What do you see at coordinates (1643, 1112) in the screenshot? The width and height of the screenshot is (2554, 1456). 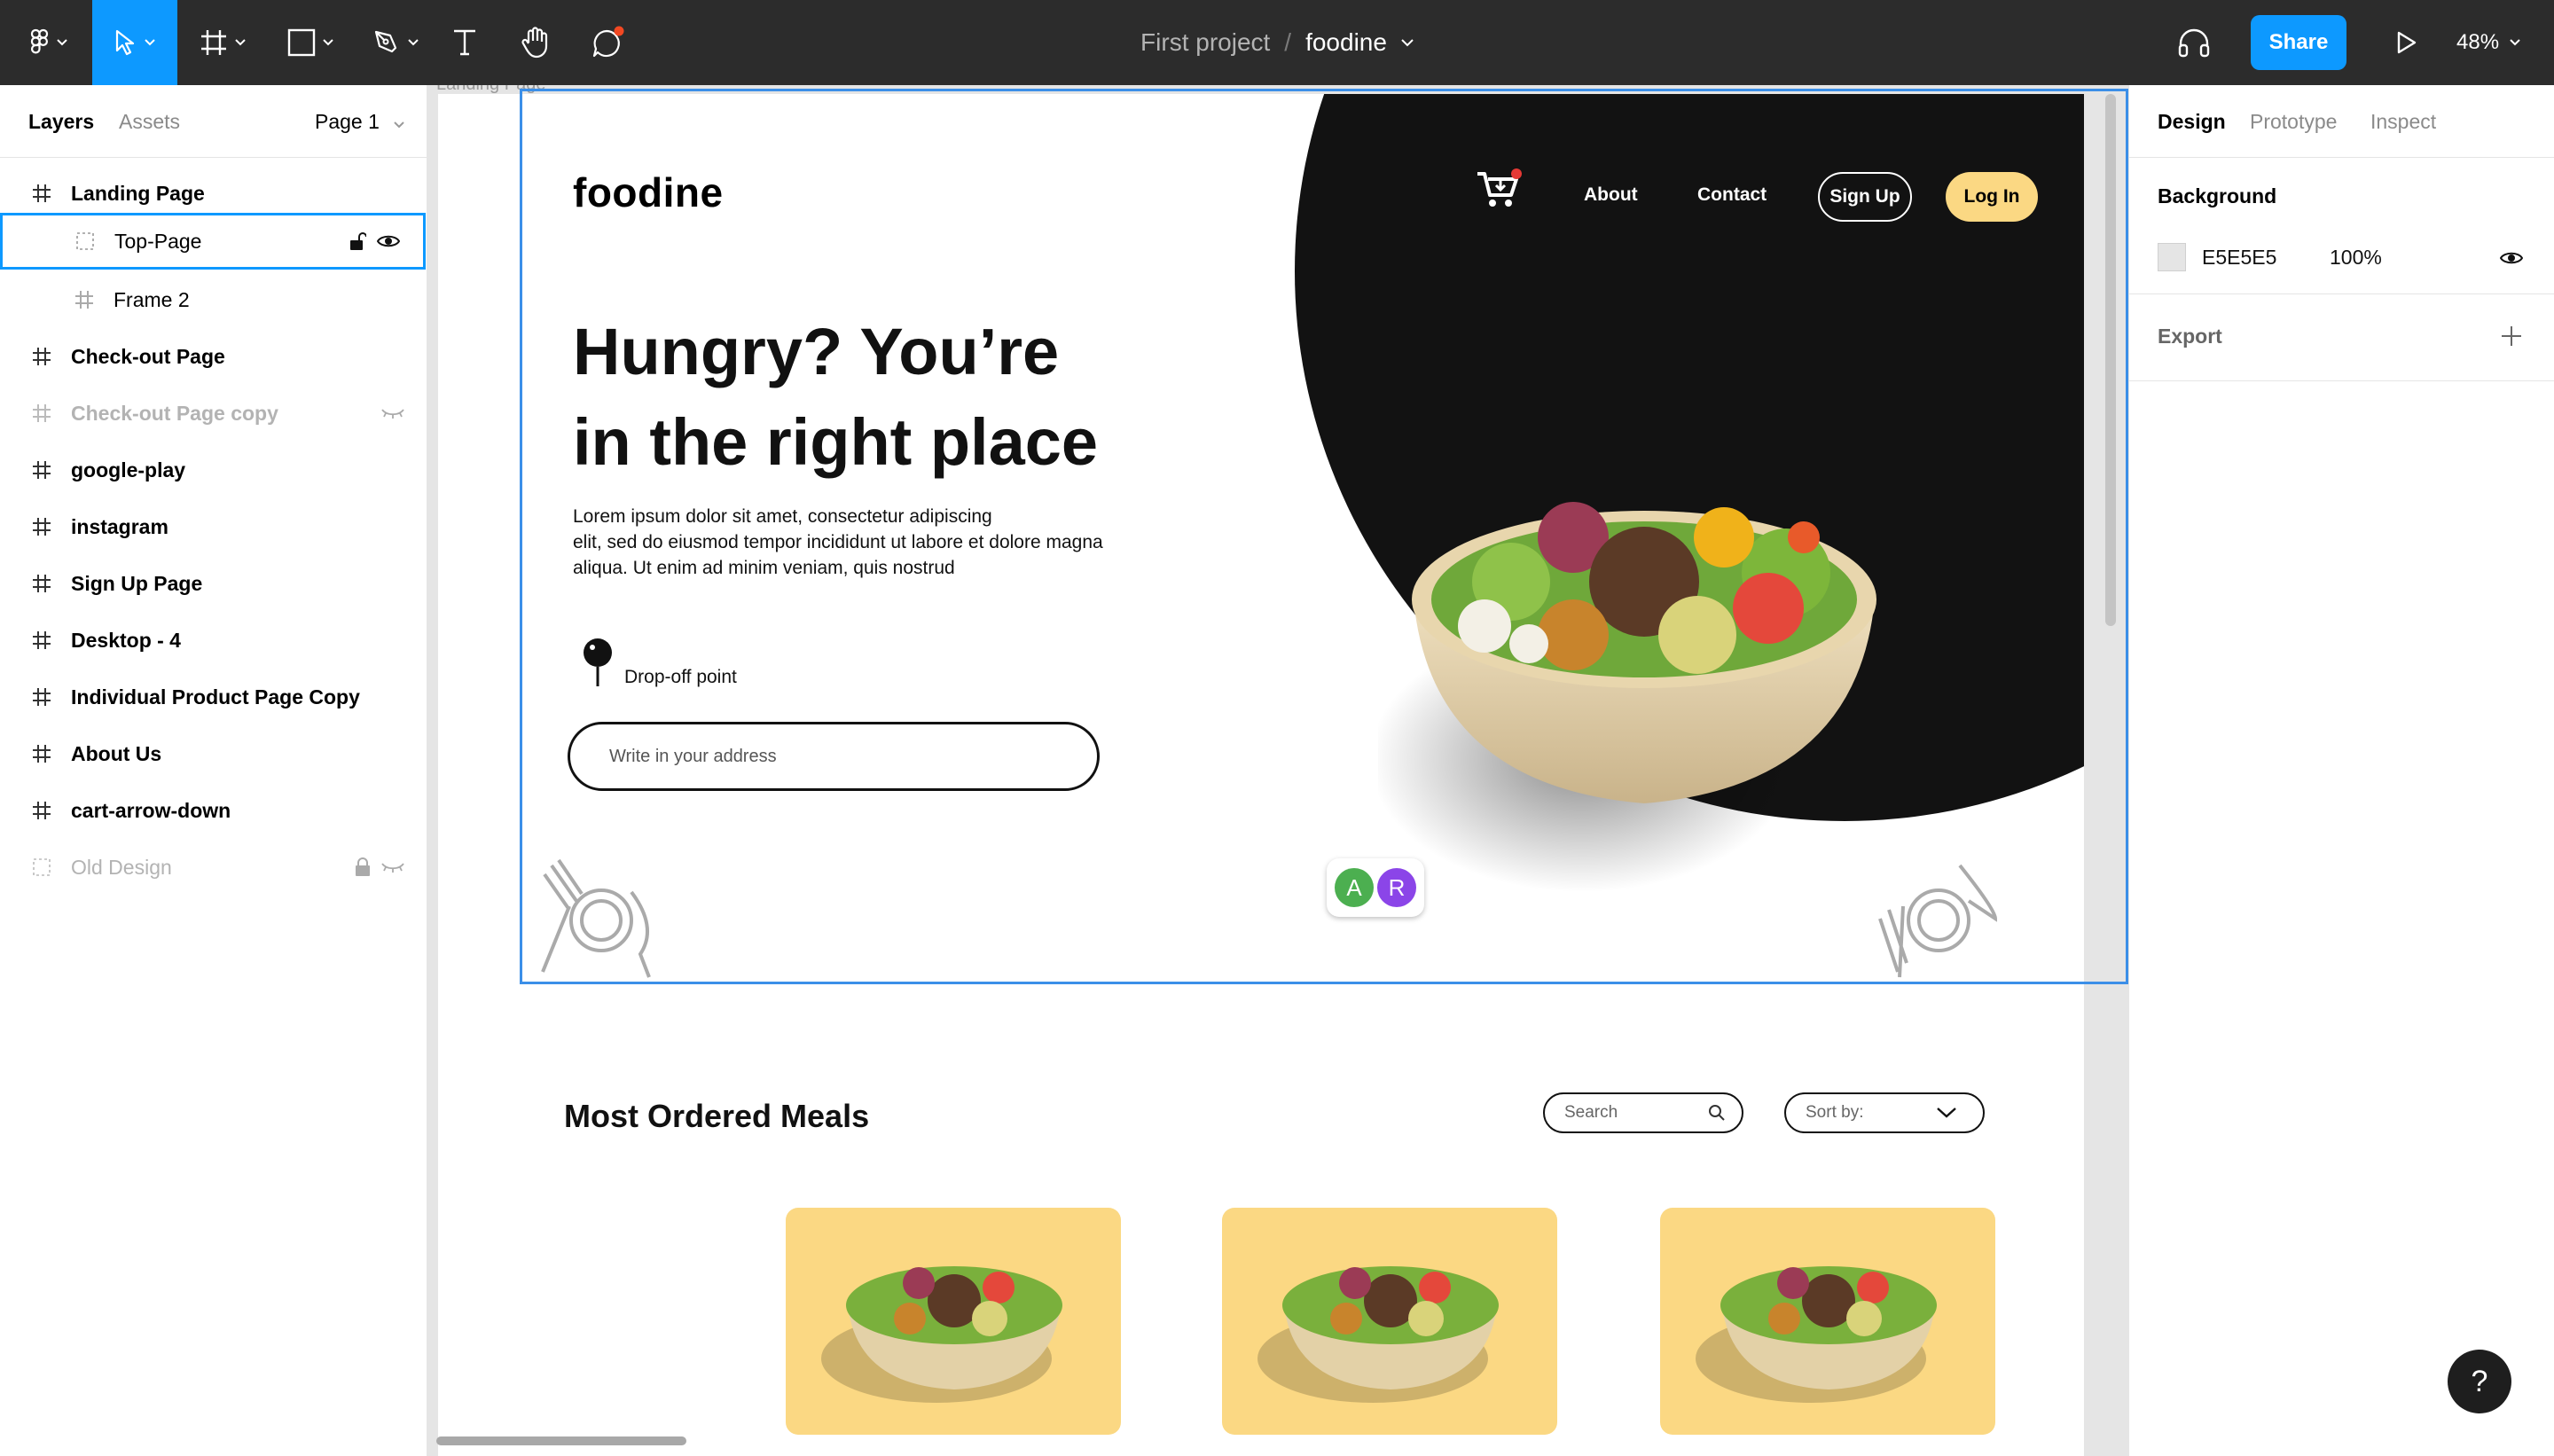 I see `meal-search-input: Search` at bounding box center [1643, 1112].